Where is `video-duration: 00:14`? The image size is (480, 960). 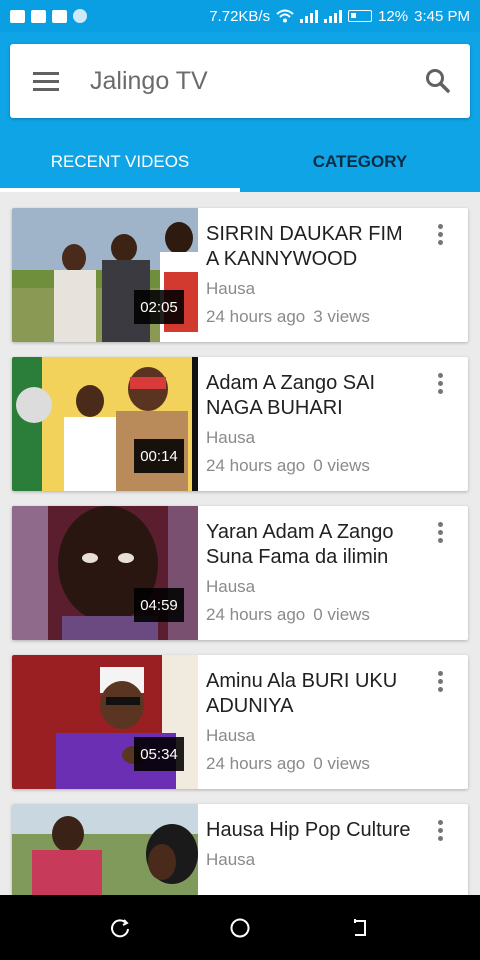
video-duration: 00:14 is located at coordinates (159, 456).